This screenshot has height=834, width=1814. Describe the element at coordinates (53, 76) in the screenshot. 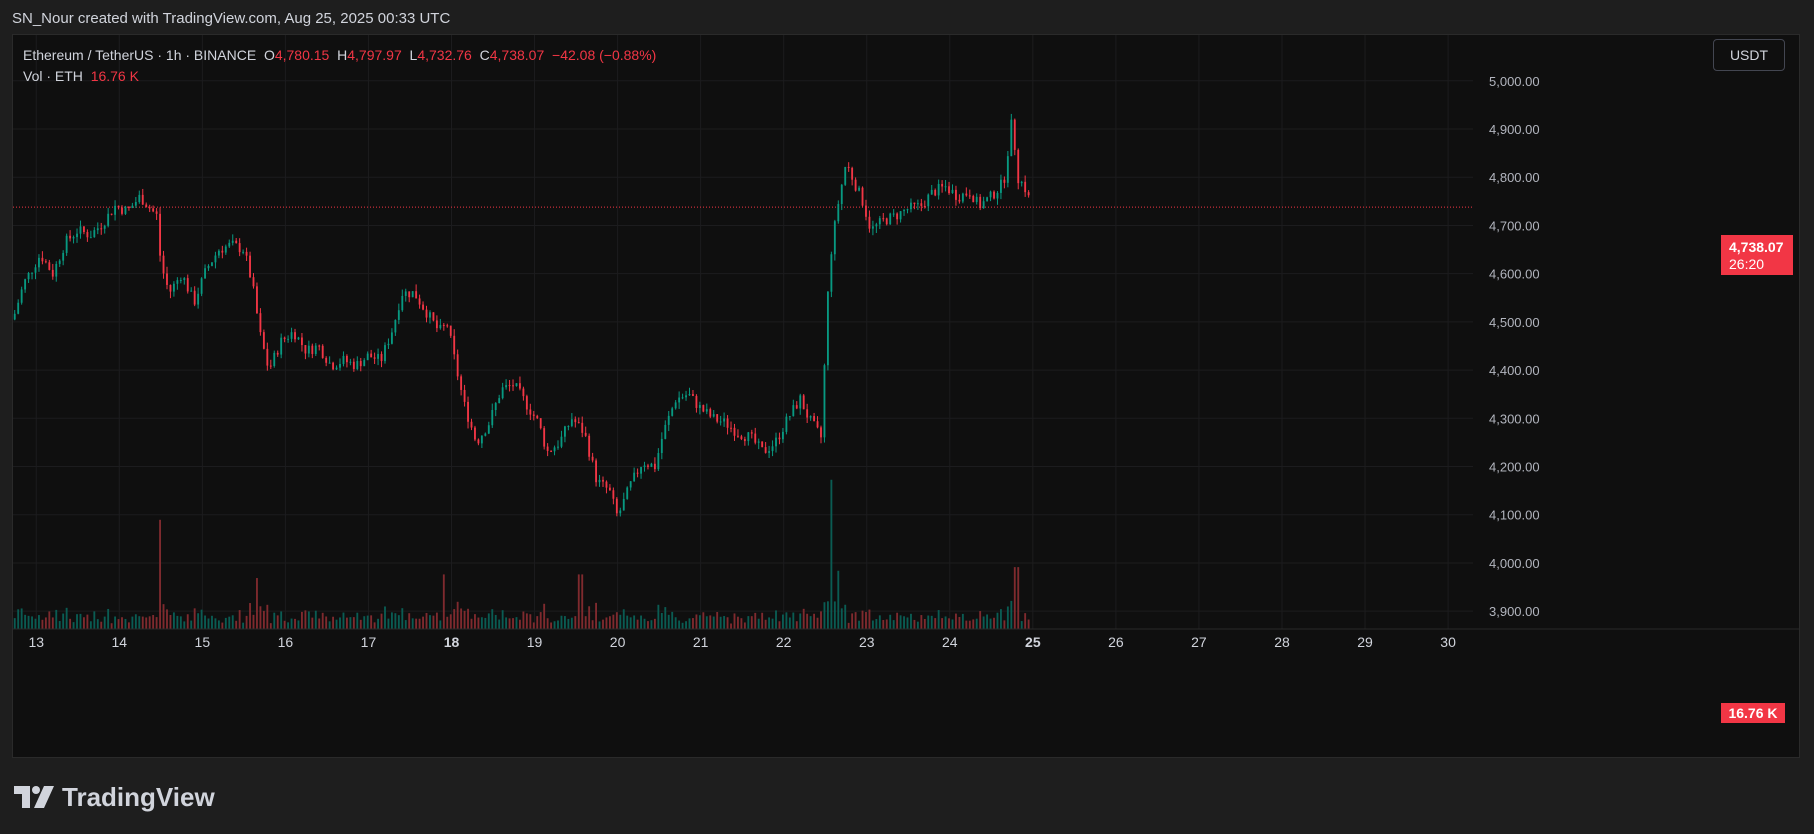

I see `volume-label: Vol · ETH` at that location.